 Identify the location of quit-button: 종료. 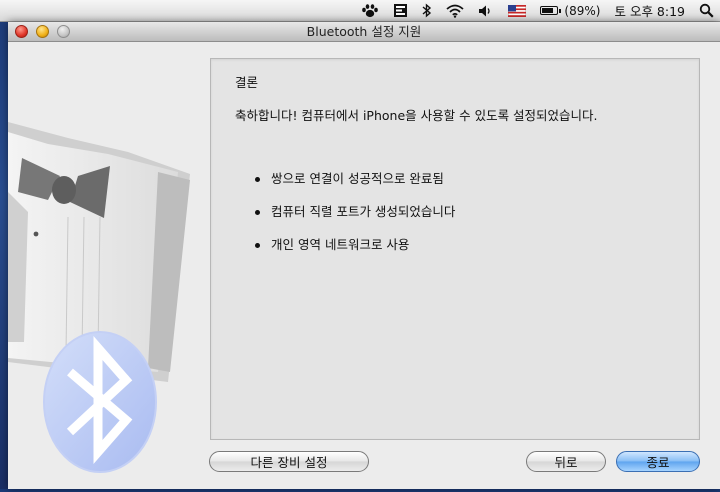
(658, 461).